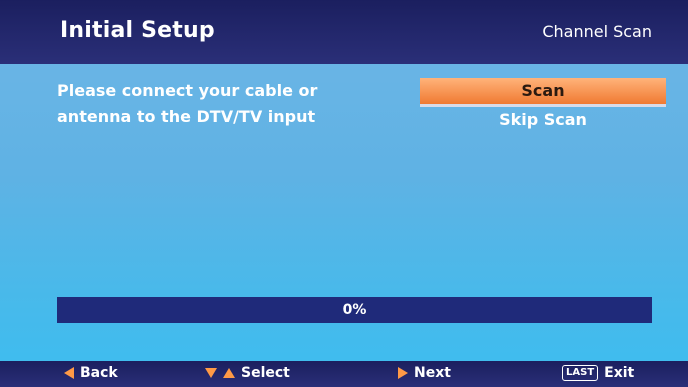 The width and height of the screenshot is (688, 387). Describe the element at coordinates (543, 120) in the screenshot. I see `skip-scan-button: Skip Scan` at that location.